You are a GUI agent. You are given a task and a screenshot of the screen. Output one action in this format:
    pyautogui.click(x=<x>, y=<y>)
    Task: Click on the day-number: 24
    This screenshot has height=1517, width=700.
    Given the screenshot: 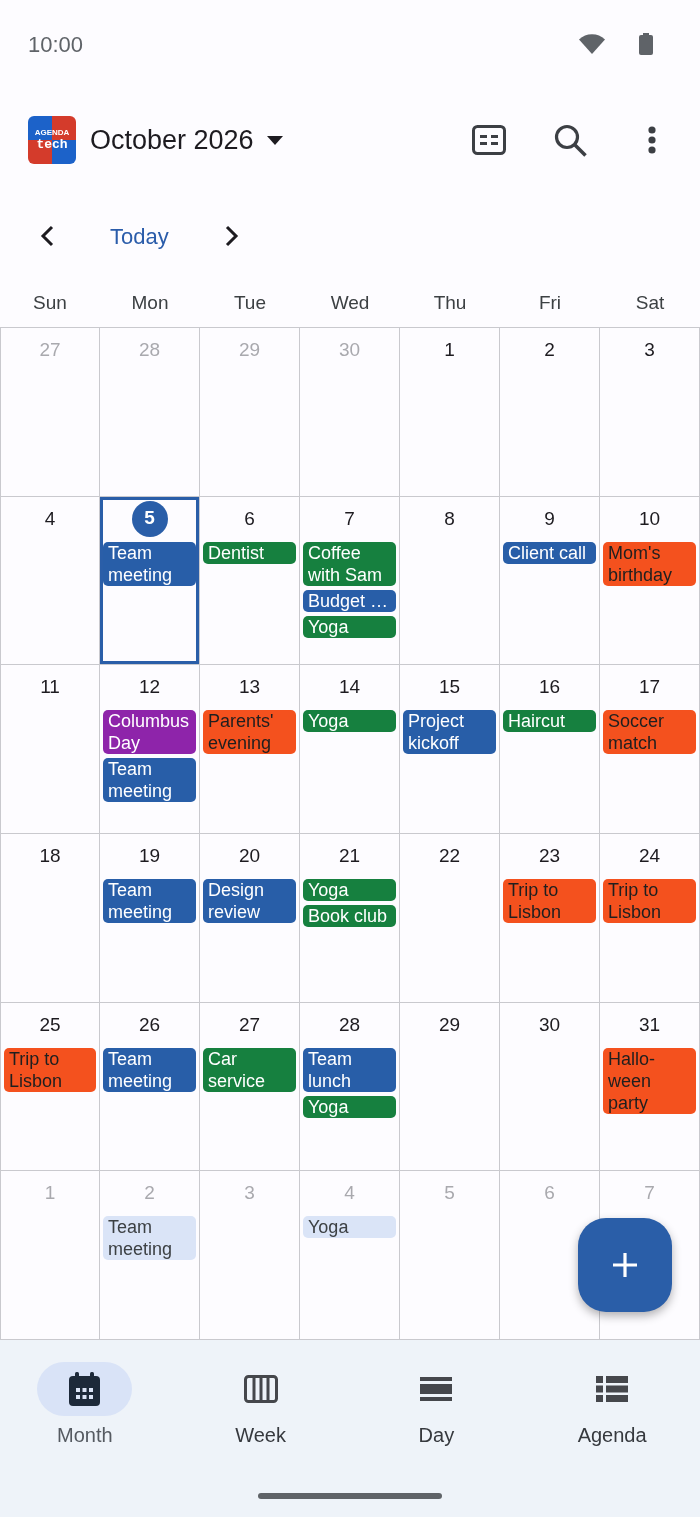 What is the action you would take?
    pyautogui.click(x=649, y=856)
    